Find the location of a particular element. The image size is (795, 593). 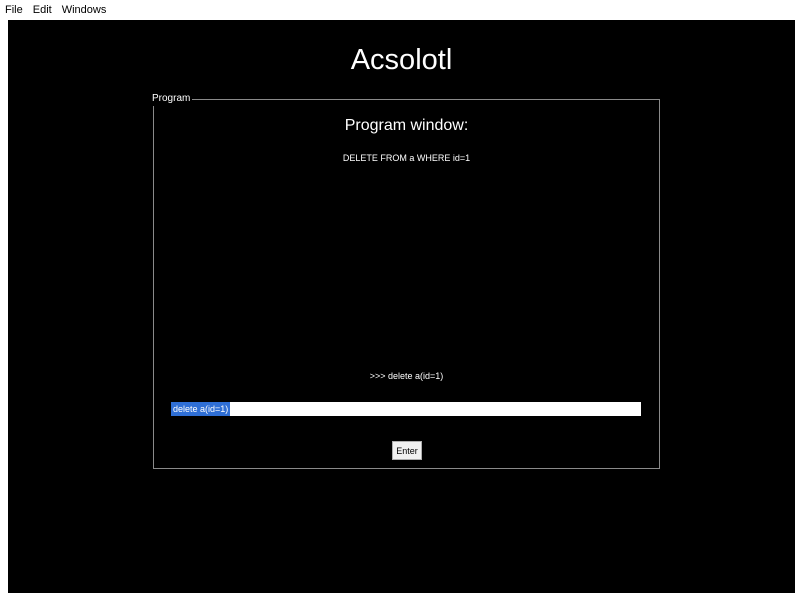

program-group-label: Program is located at coordinates (172, 99).